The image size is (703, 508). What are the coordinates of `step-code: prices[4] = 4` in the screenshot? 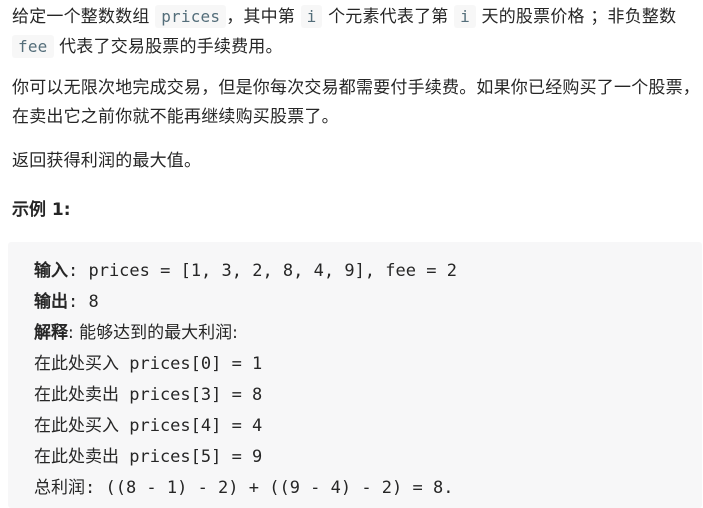 It's located at (191, 426).